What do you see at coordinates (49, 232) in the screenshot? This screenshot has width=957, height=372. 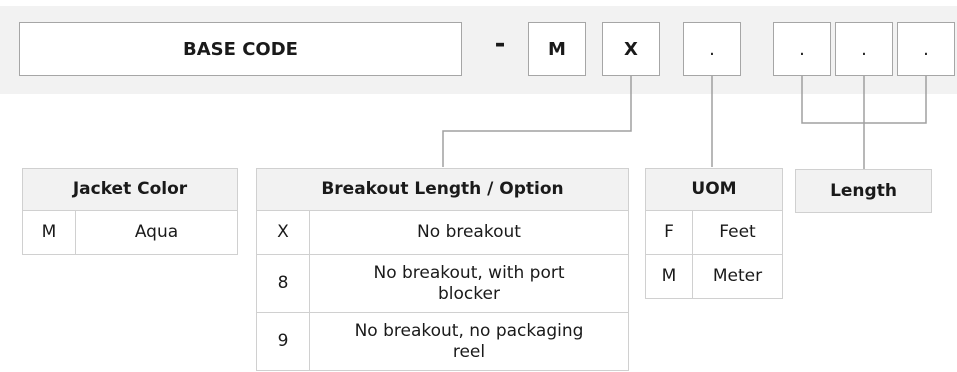 I see `jacket-color-code: M` at bounding box center [49, 232].